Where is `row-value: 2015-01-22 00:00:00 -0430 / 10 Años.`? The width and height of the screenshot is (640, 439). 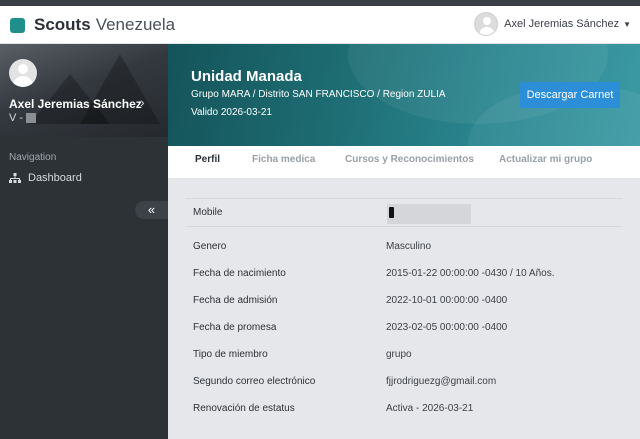 row-value: 2015-01-22 00:00:00 -0430 / 10 Años. is located at coordinates (470, 273).